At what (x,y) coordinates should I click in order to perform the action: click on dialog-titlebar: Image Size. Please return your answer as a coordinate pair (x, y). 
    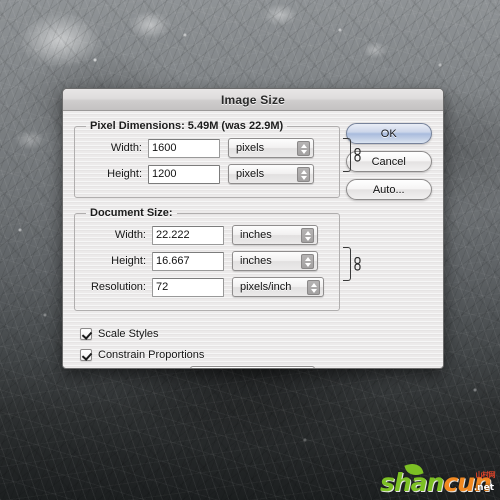
    Looking at the image, I should click on (253, 100).